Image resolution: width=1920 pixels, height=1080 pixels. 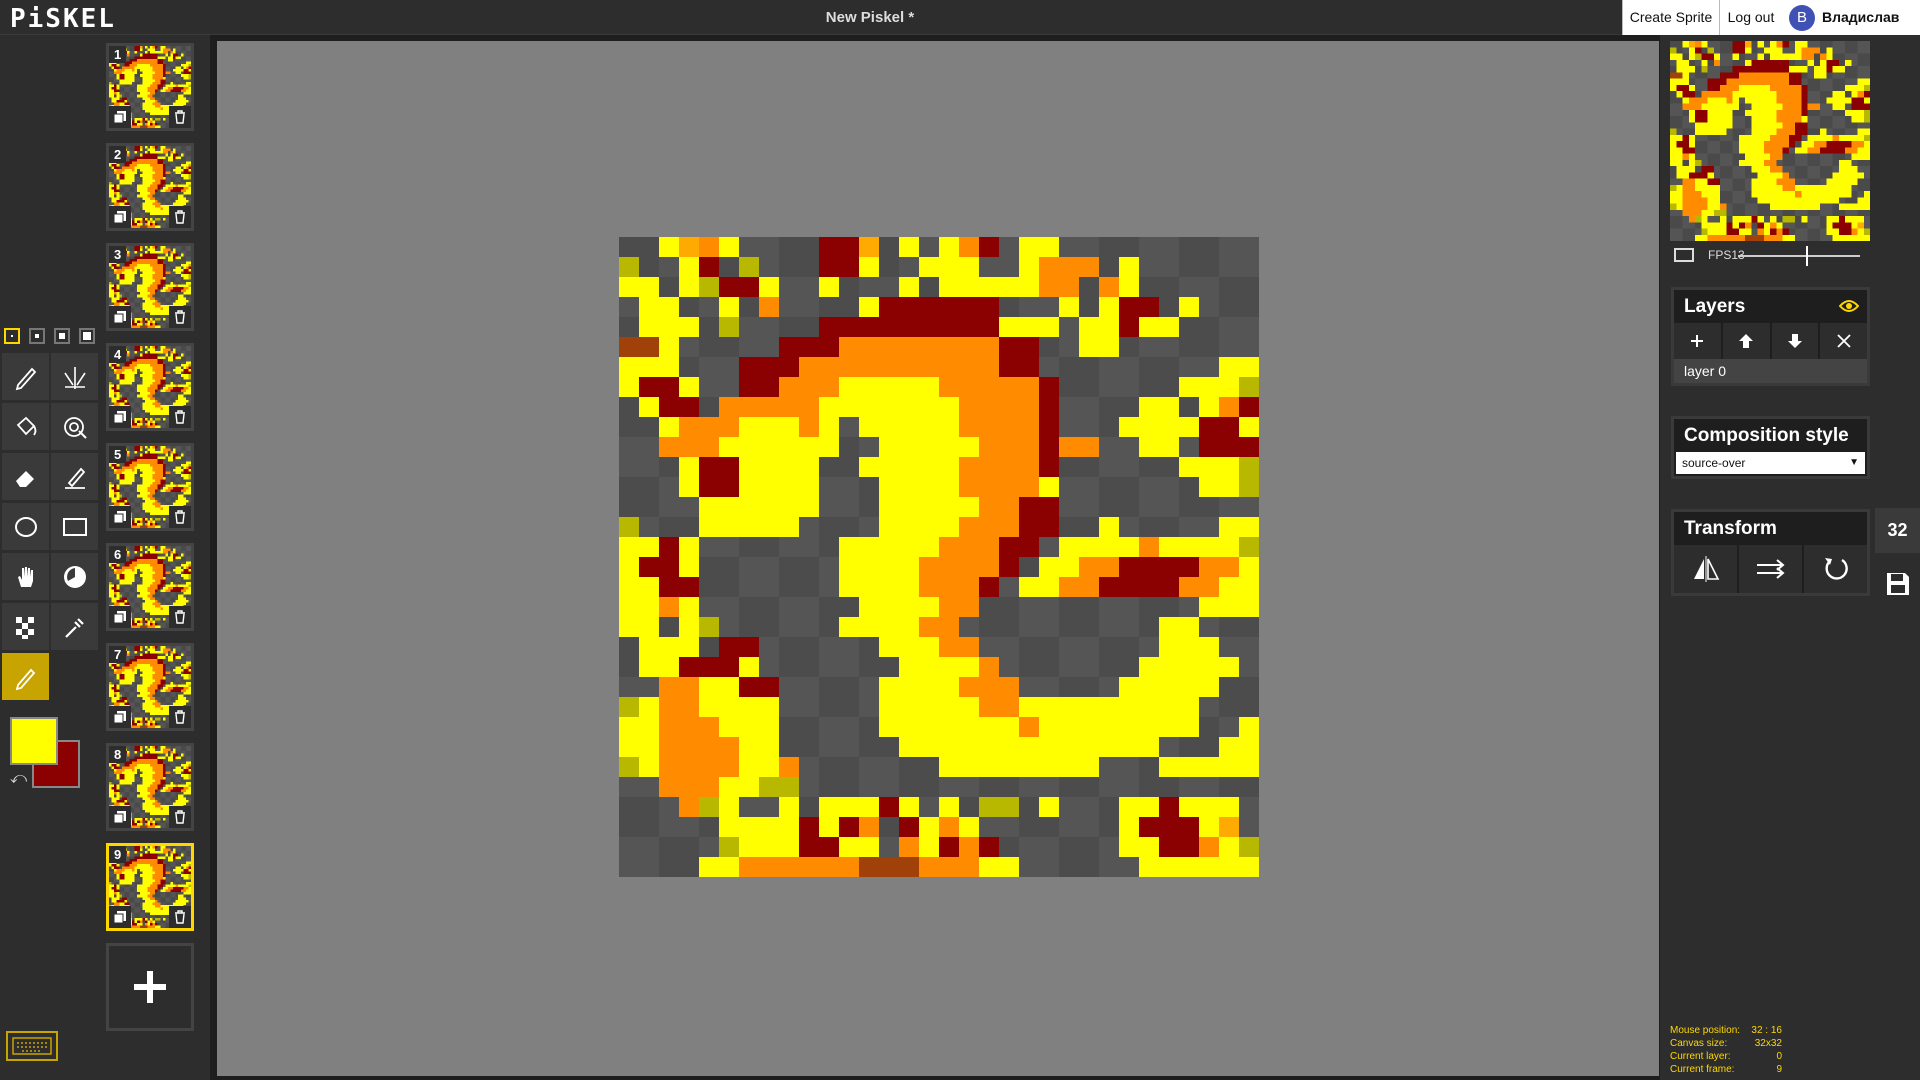 What do you see at coordinates (25, 676) in the screenshot?
I see `lighten-tool` at bounding box center [25, 676].